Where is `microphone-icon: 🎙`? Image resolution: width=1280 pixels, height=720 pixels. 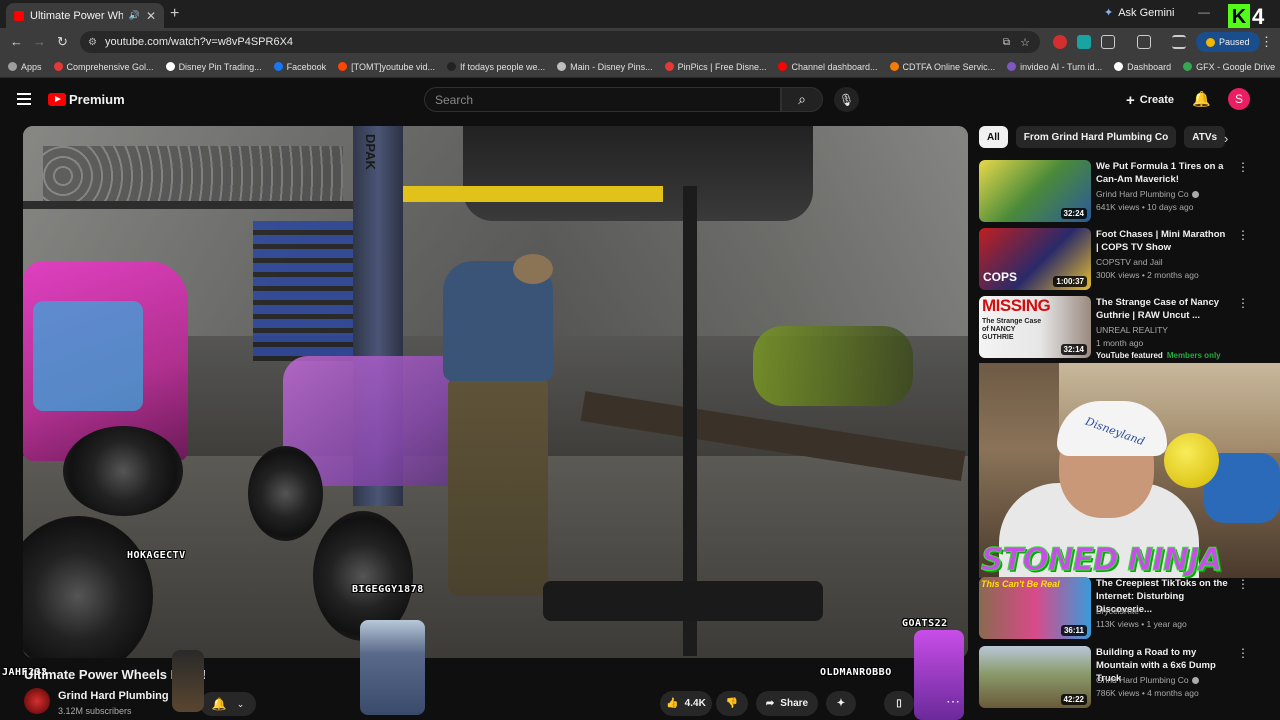 microphone-icon: 🎙 is located at coordinates (846, 99).